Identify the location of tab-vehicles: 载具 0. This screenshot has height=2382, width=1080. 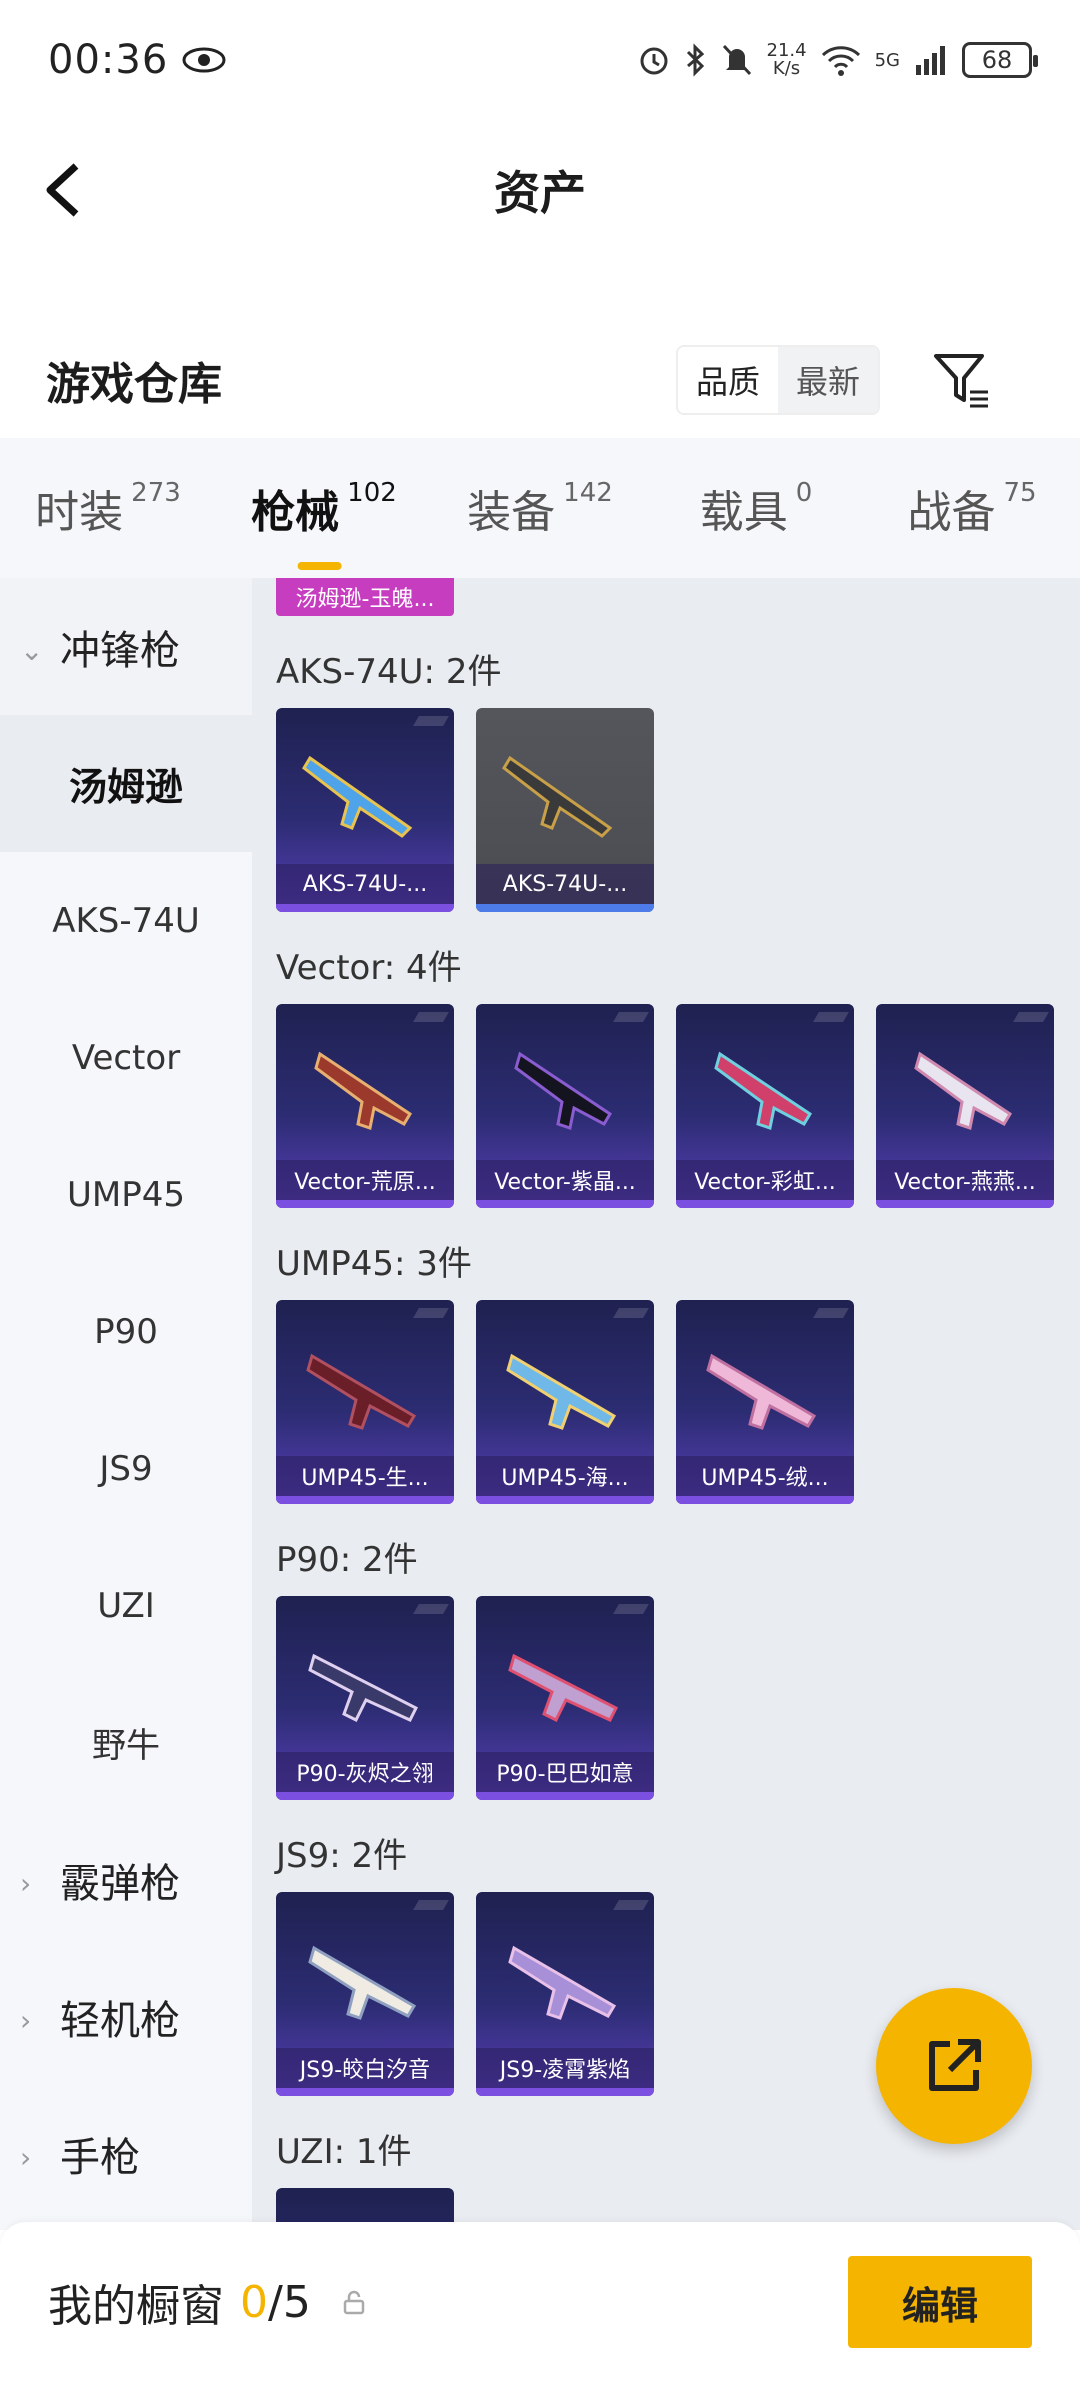
(756, 508).